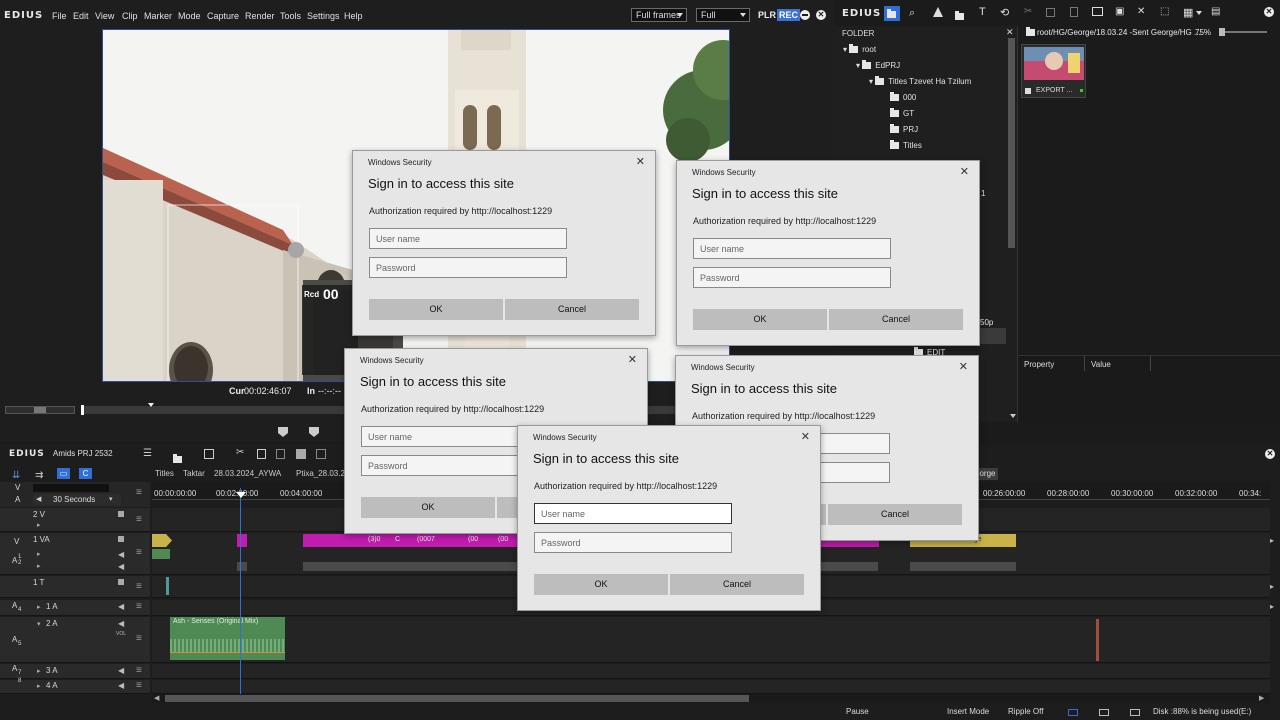 This screenshot has height=720, width=1280. I want to click on menu-tools: Tools, so click(290, 16).